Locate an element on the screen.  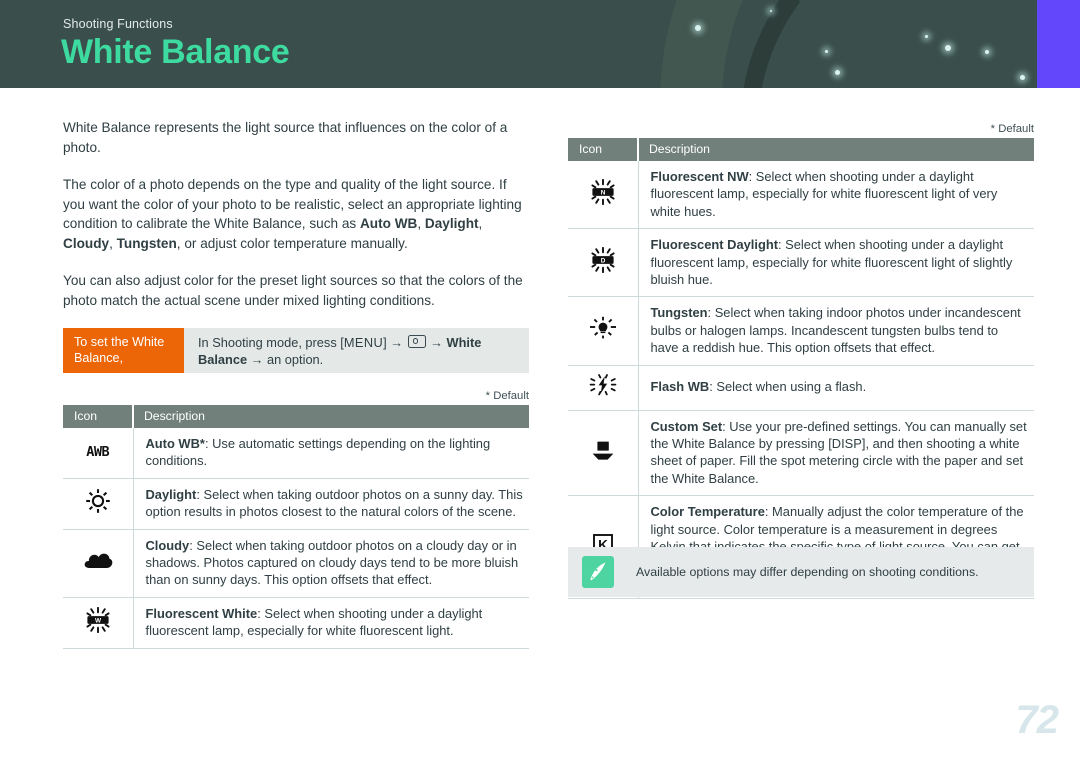
intro-p2-bold-auto-wb: Auto WB is located at coordinates (388, 223).